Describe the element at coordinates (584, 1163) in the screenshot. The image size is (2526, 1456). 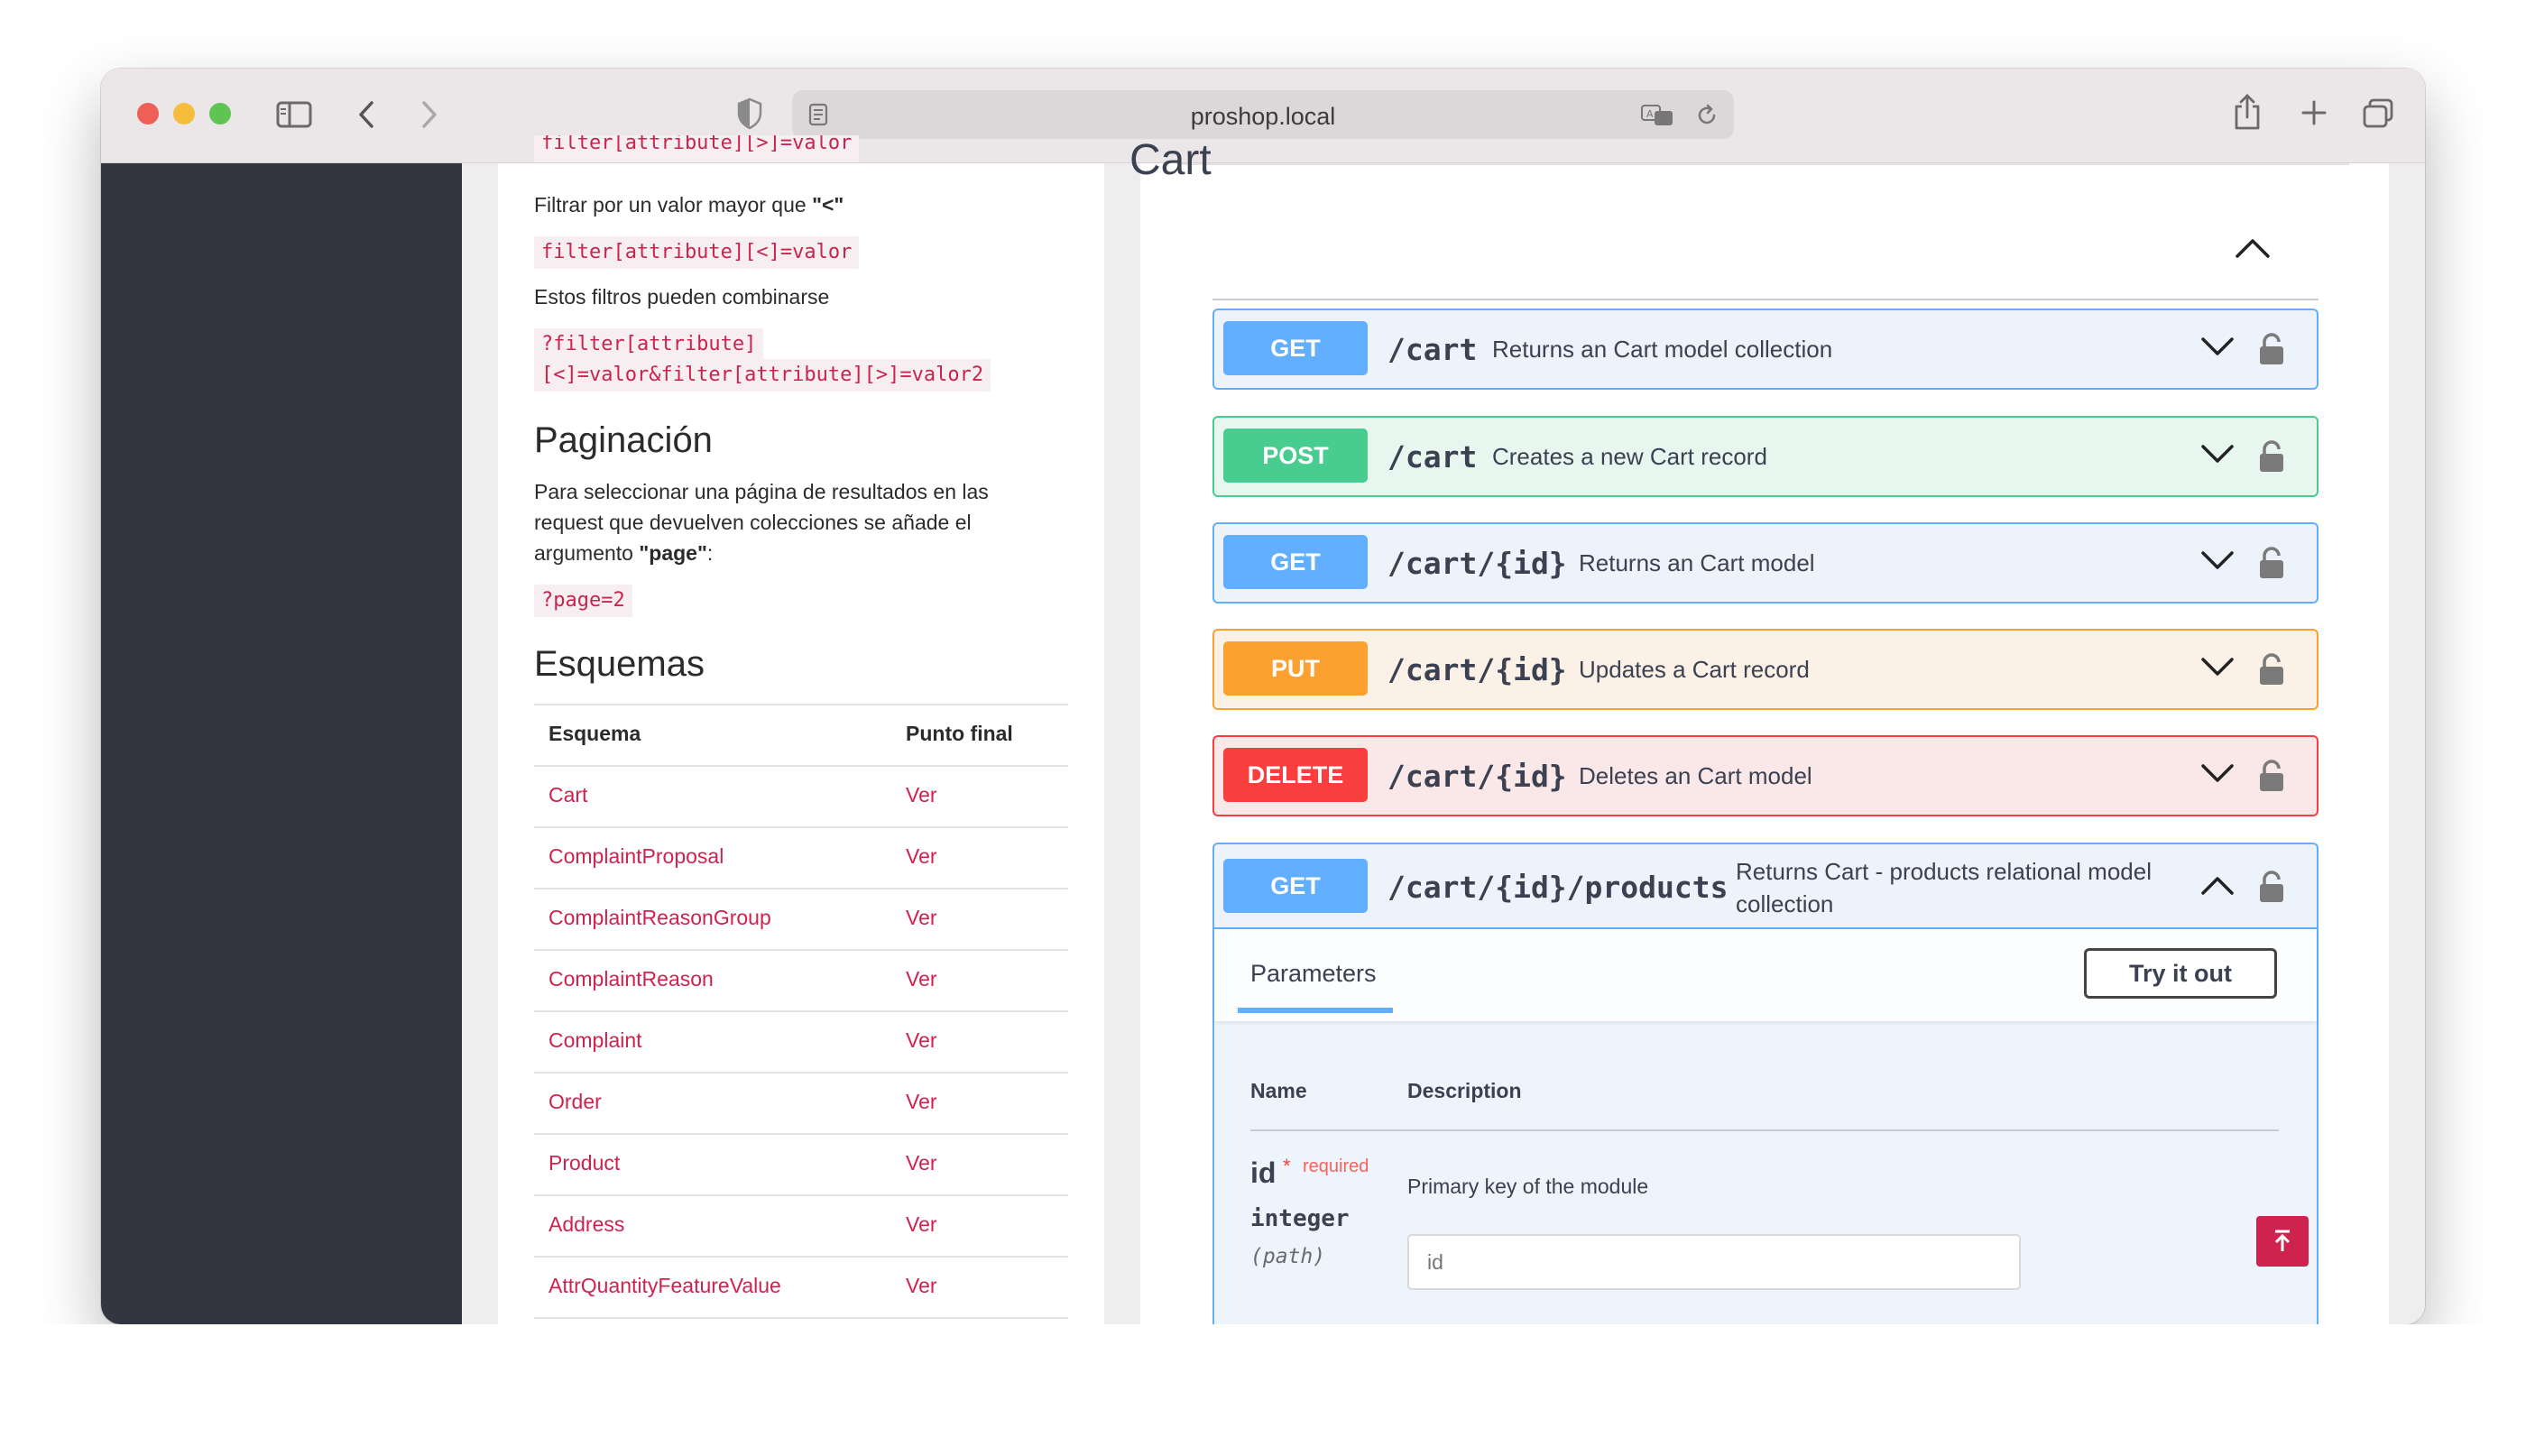
I see `schema-link: Product` at that location.